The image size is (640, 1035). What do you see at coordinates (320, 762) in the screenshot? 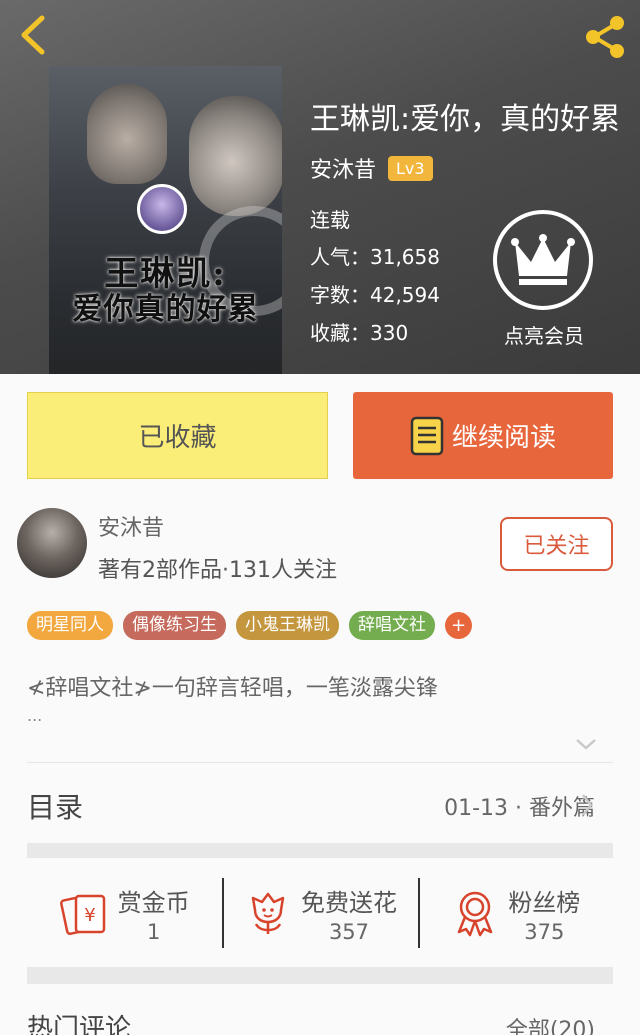
I see `divider` at bounding box center [320, 762].